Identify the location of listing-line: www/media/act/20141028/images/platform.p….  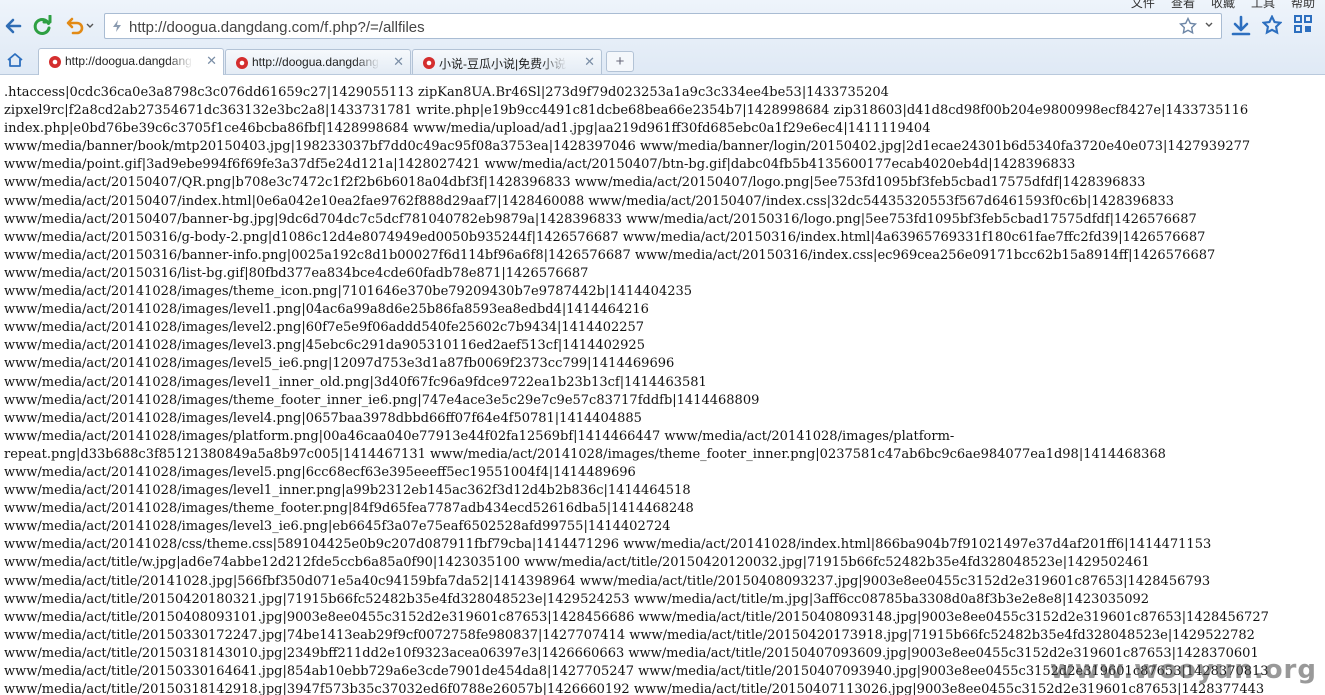
(479, 436).